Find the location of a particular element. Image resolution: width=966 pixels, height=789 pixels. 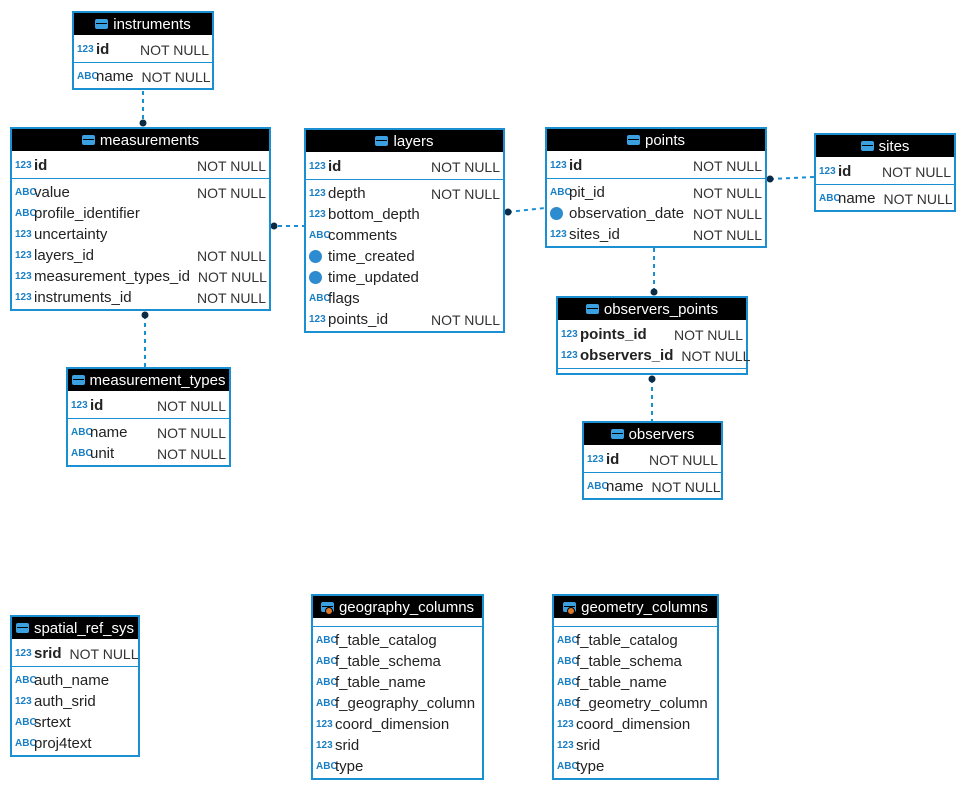

table-header: geometry_columns is located at coordinates (635, 607).